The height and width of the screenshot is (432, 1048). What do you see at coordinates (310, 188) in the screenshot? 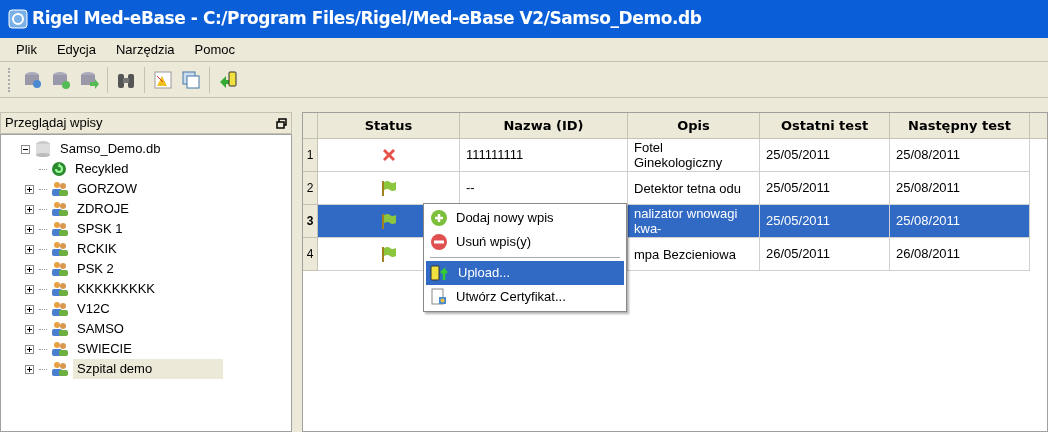
I see `row-number: 2` at bounding box center [310, 188].